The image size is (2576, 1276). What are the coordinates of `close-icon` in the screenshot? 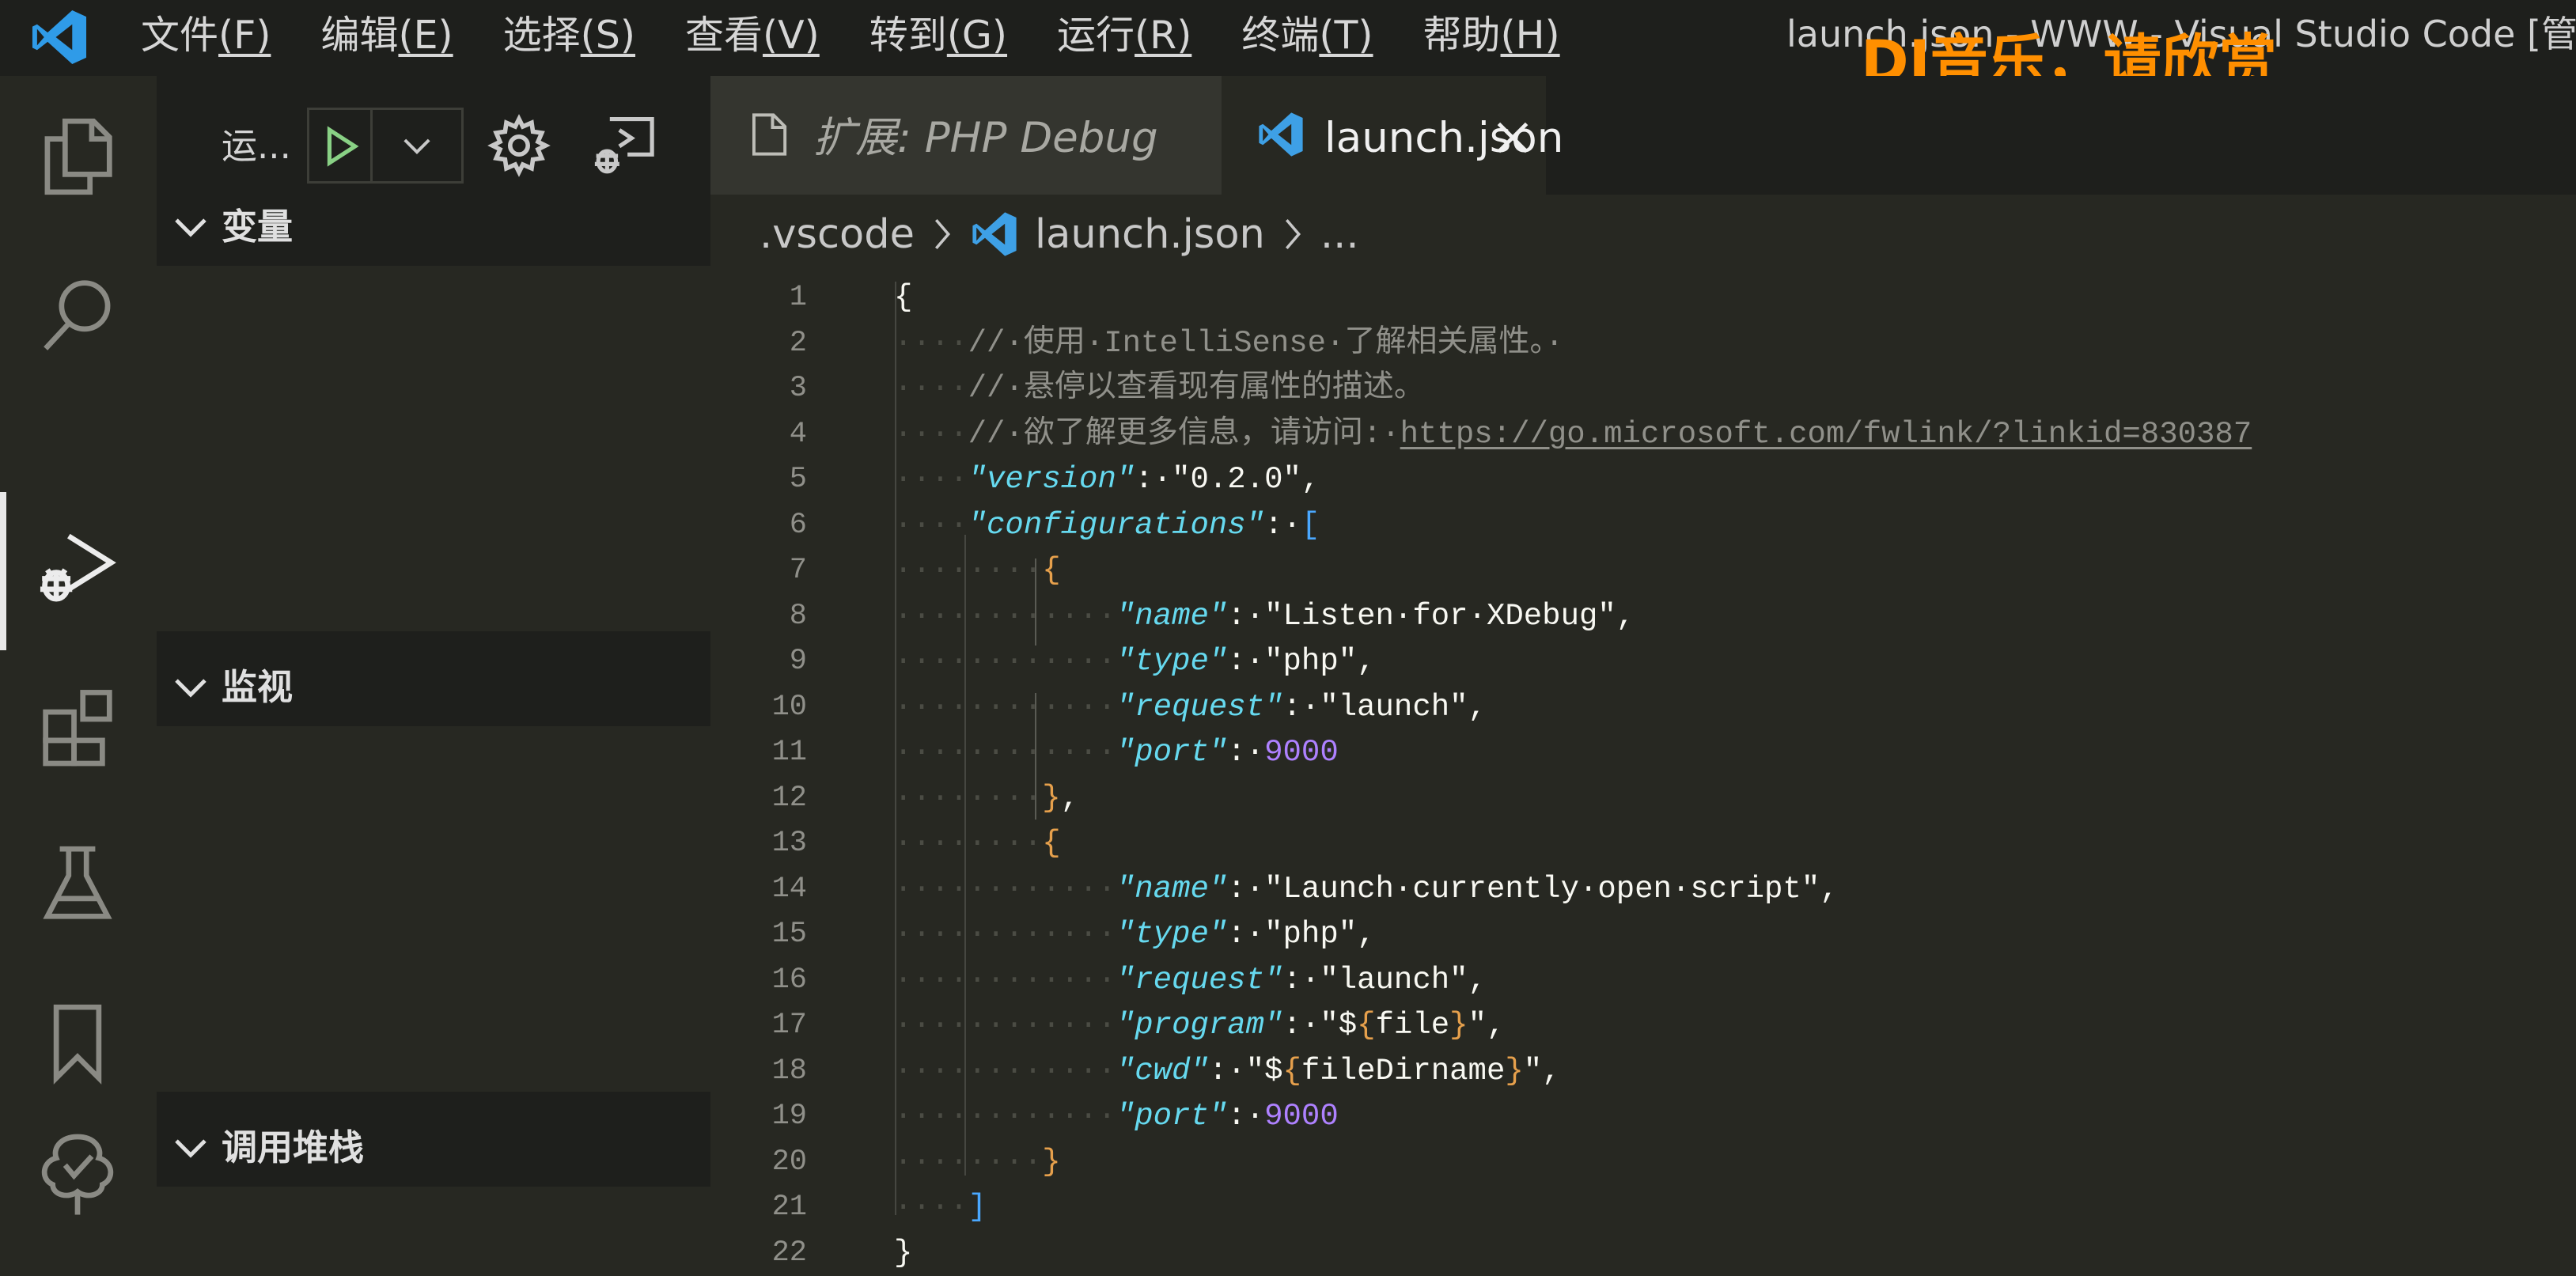 It's located at (1512, 138).